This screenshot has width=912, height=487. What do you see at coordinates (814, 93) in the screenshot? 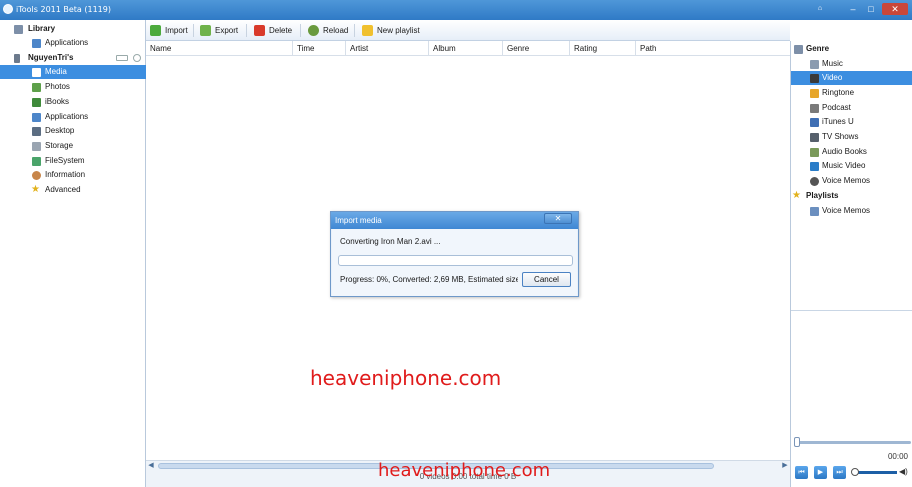
I see `ringtone-icon` at bounding box center [814, 93].